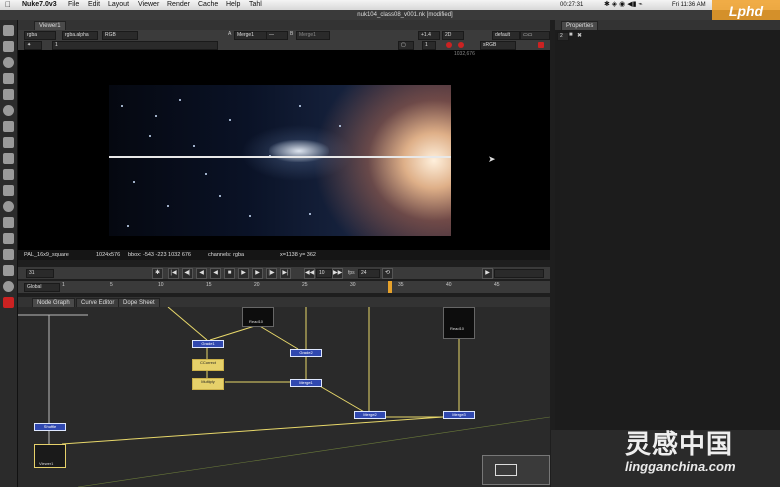 Image resolution: width=780 pixels, height=487 pixels. What do you see at coordinates (449, 45) in the screenshot?
I see `clip-warning-icon` at bounding box center [449, 45].